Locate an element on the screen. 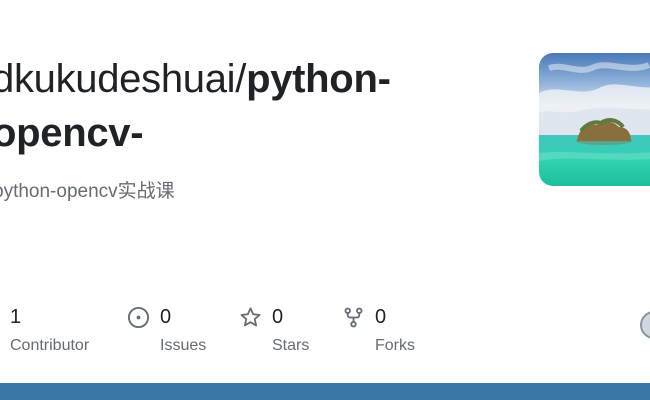 This screenshot has width=650, height=400. star-icon is located at coordinates (250, 317).